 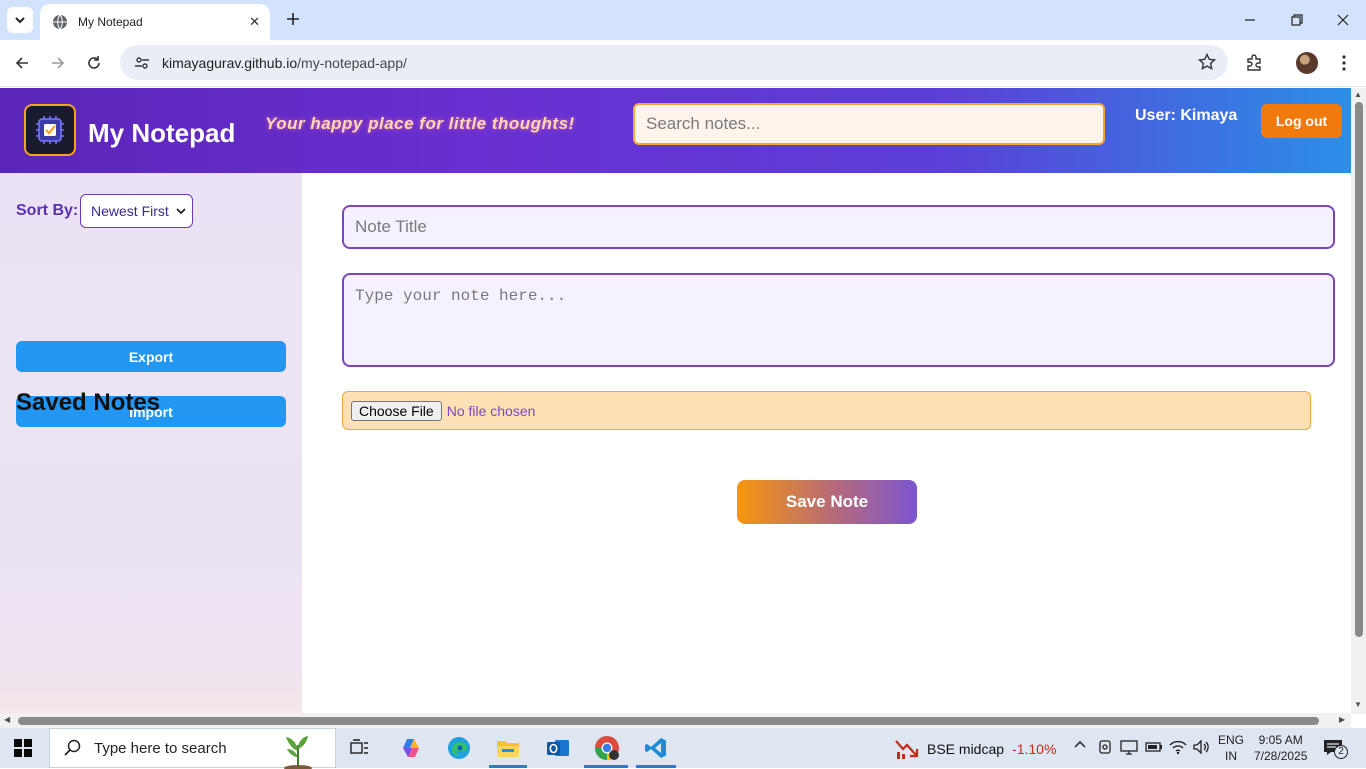 I want to click on edge-icon, so click(x=459, y=748).